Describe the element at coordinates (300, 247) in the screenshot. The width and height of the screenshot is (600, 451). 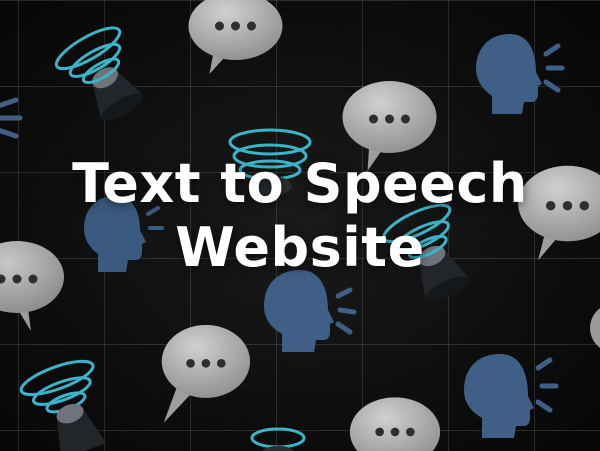
I see `title-line-2: Website` at that location.